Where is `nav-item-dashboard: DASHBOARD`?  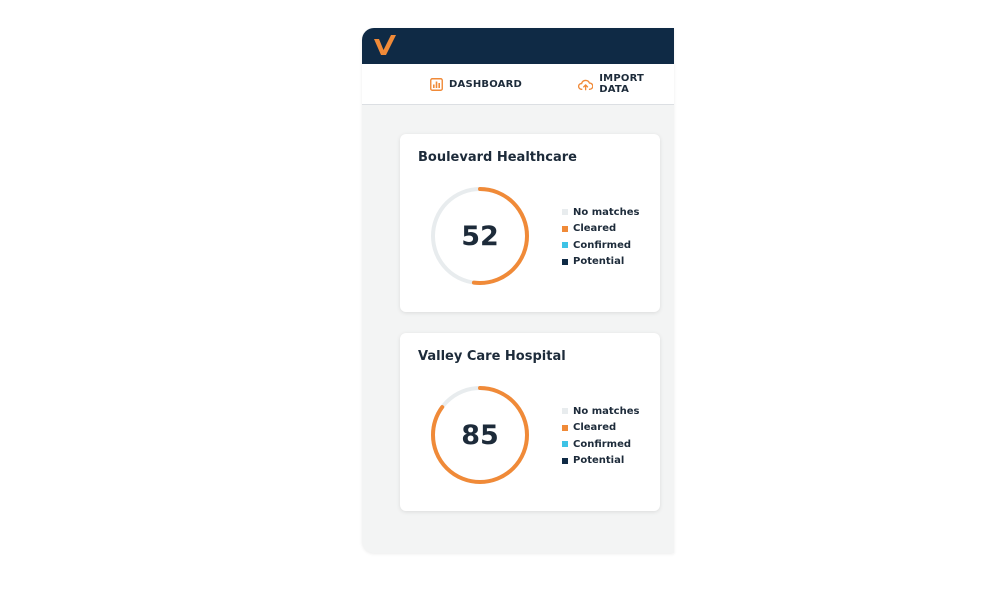 nav-item-dashboard: DASHBOARD is located at coordinates (476, 84).